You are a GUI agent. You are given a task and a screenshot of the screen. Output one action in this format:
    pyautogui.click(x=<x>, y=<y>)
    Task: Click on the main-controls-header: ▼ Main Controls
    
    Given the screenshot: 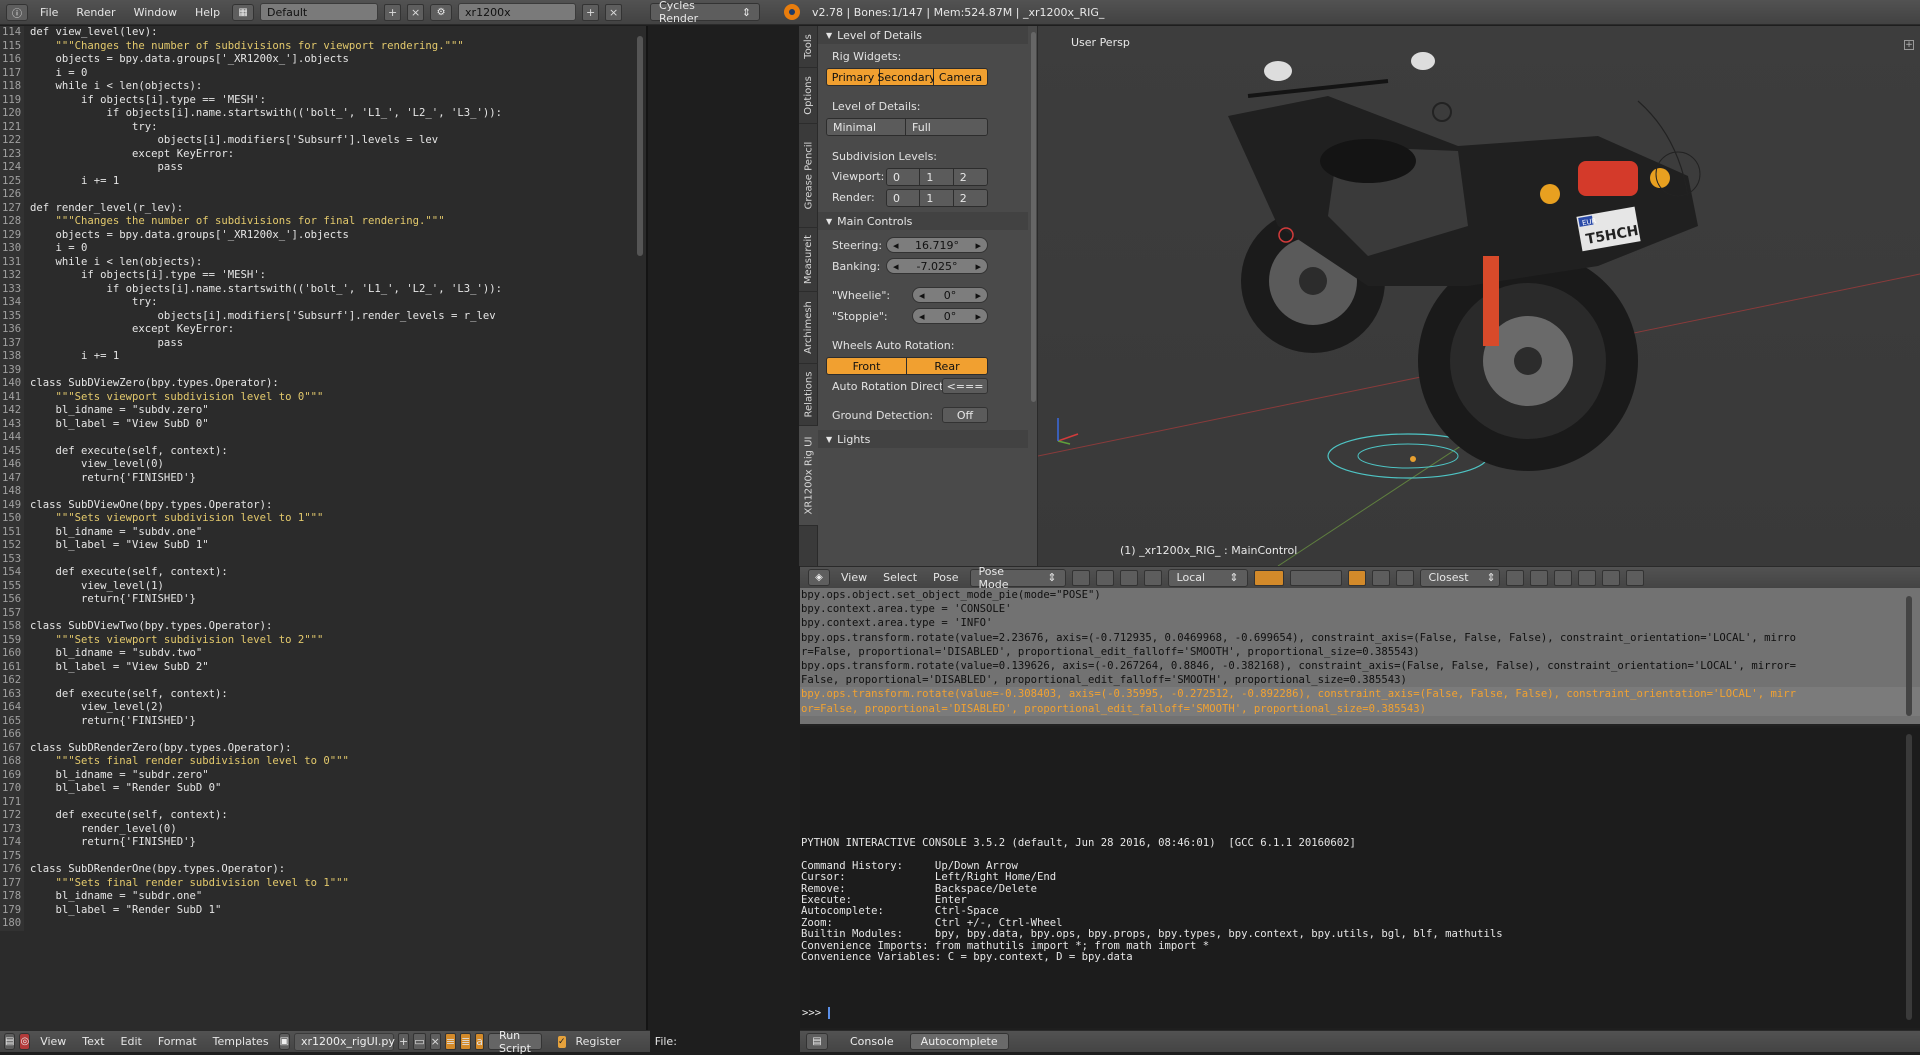 What is the action you would take?
    pyautogui.click(x=923, y=221)
    